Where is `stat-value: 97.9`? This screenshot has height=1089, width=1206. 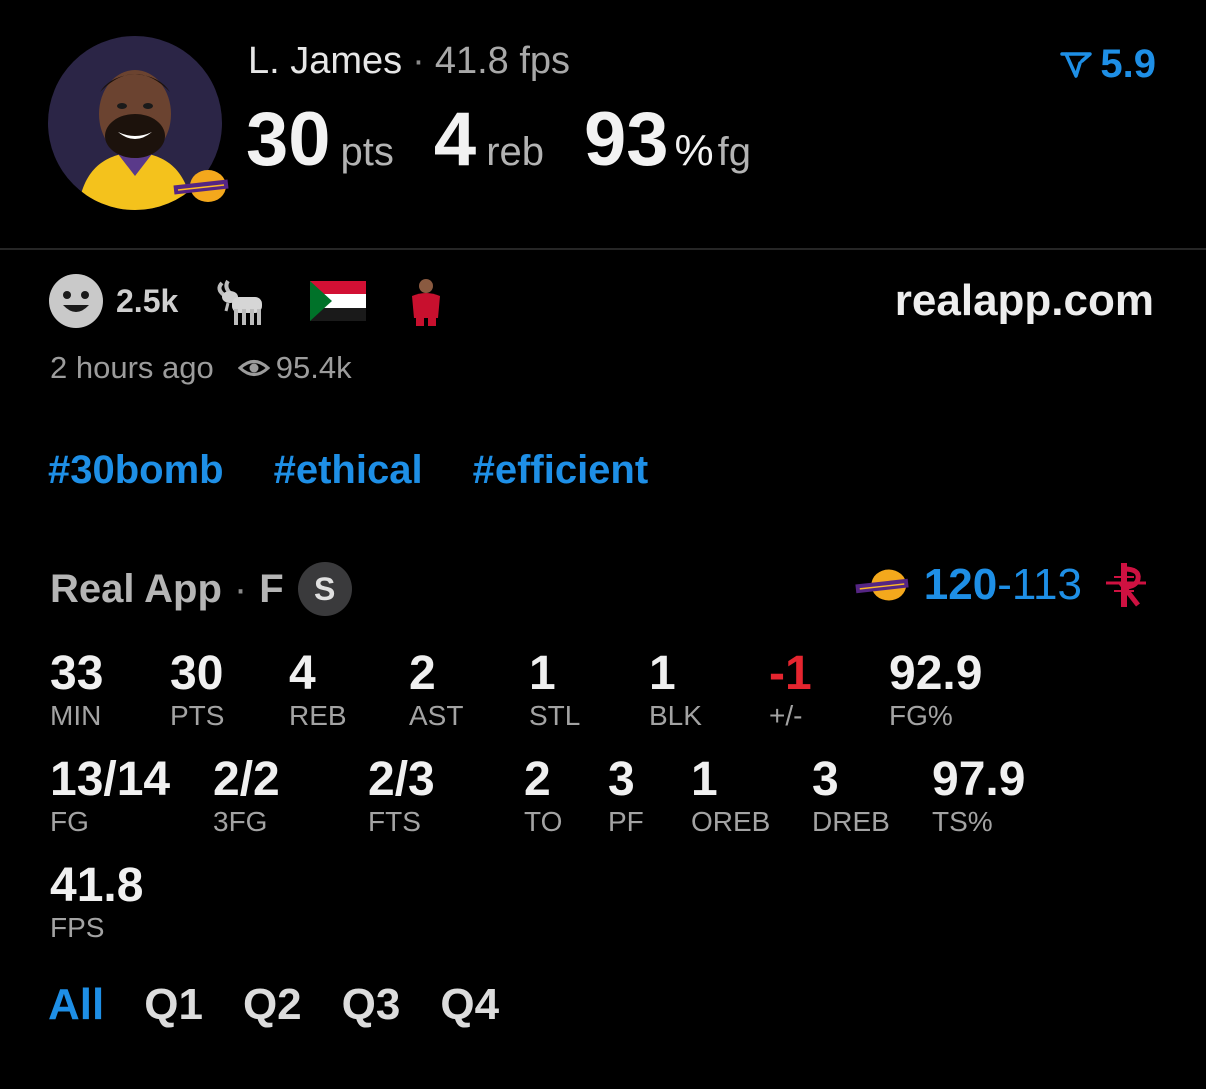 stat-value: 97.9 is located at coordinates (979, 779).